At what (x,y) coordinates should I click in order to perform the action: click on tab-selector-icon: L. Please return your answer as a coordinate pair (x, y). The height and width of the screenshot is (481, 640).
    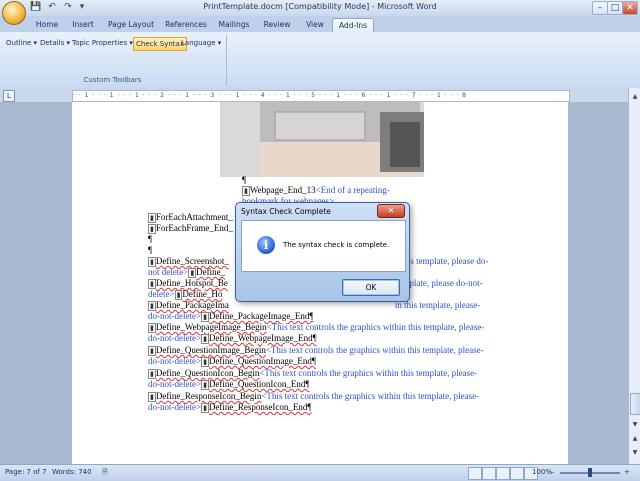
    Looking at the image, I should click on (9, 96).